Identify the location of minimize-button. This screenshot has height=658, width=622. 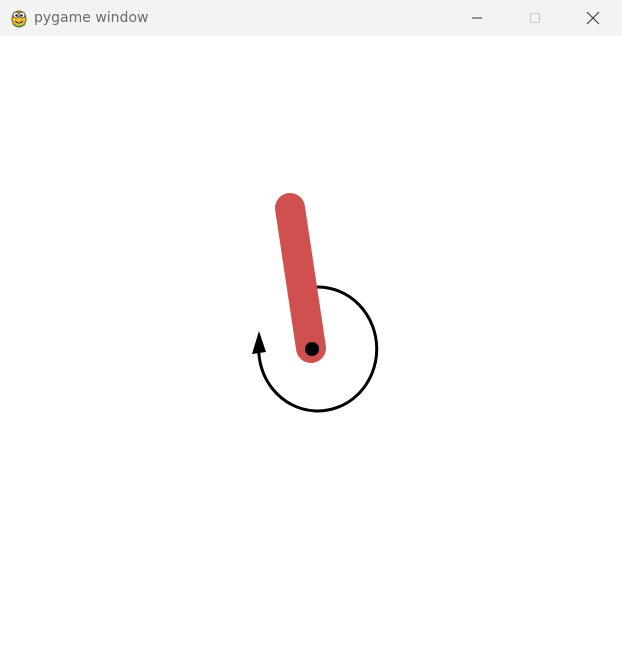
(477, 18).